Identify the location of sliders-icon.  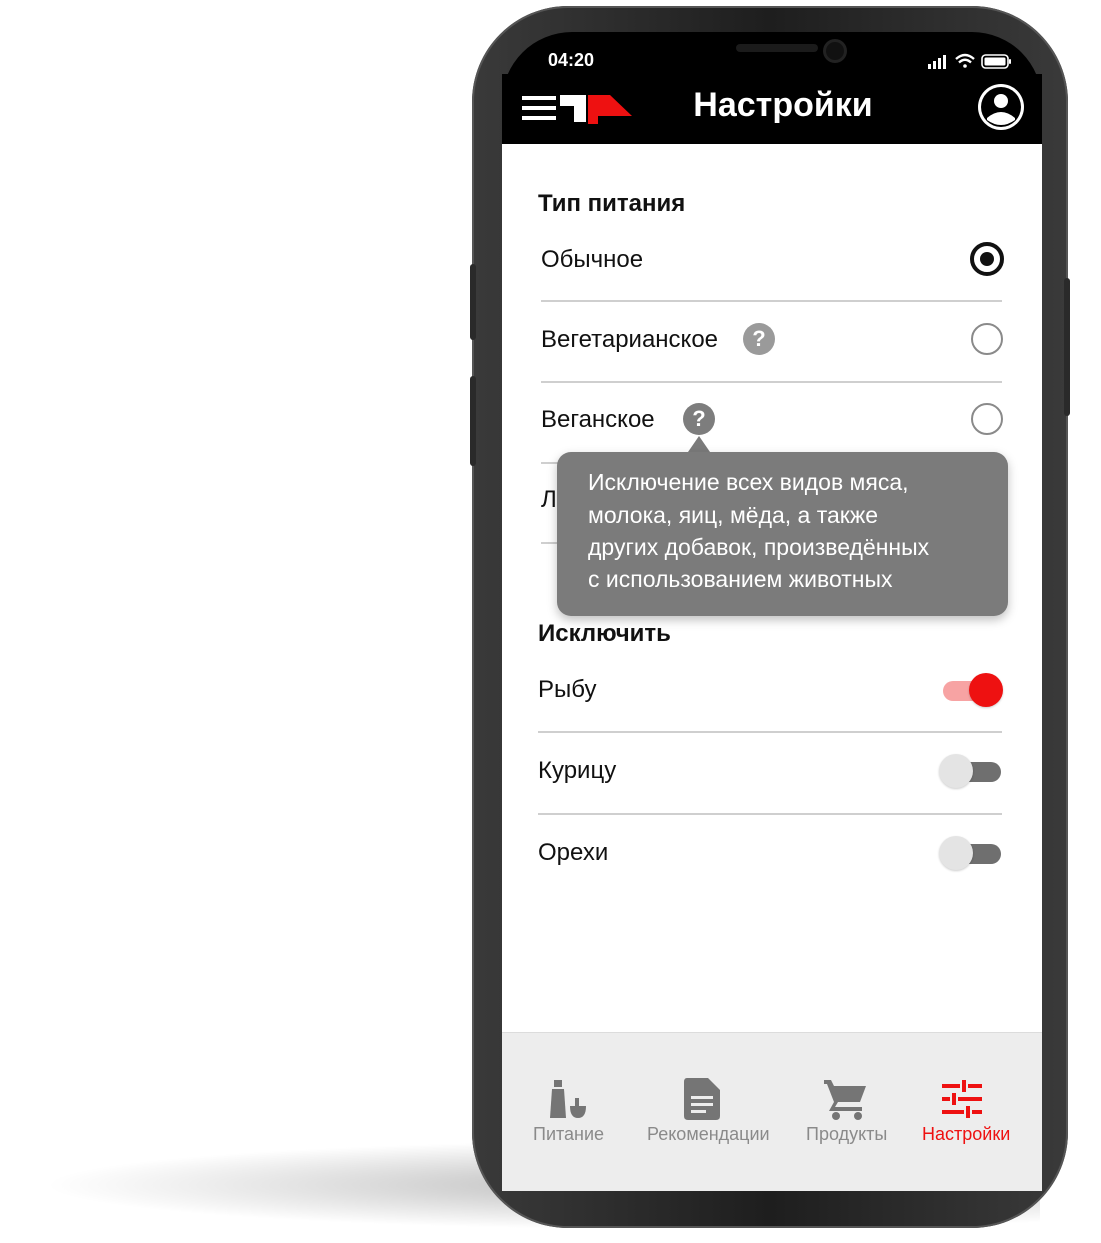
(962, 1099).